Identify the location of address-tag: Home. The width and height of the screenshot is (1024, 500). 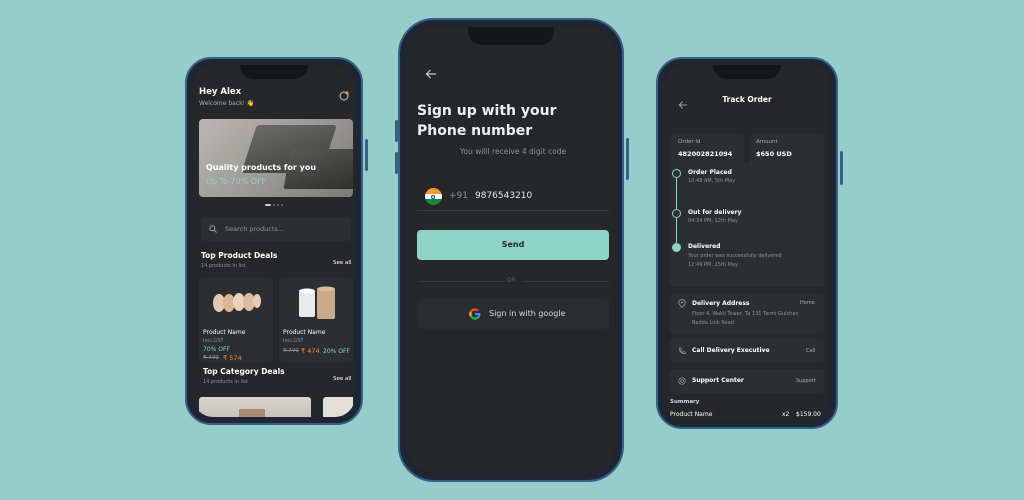
(807, 303).